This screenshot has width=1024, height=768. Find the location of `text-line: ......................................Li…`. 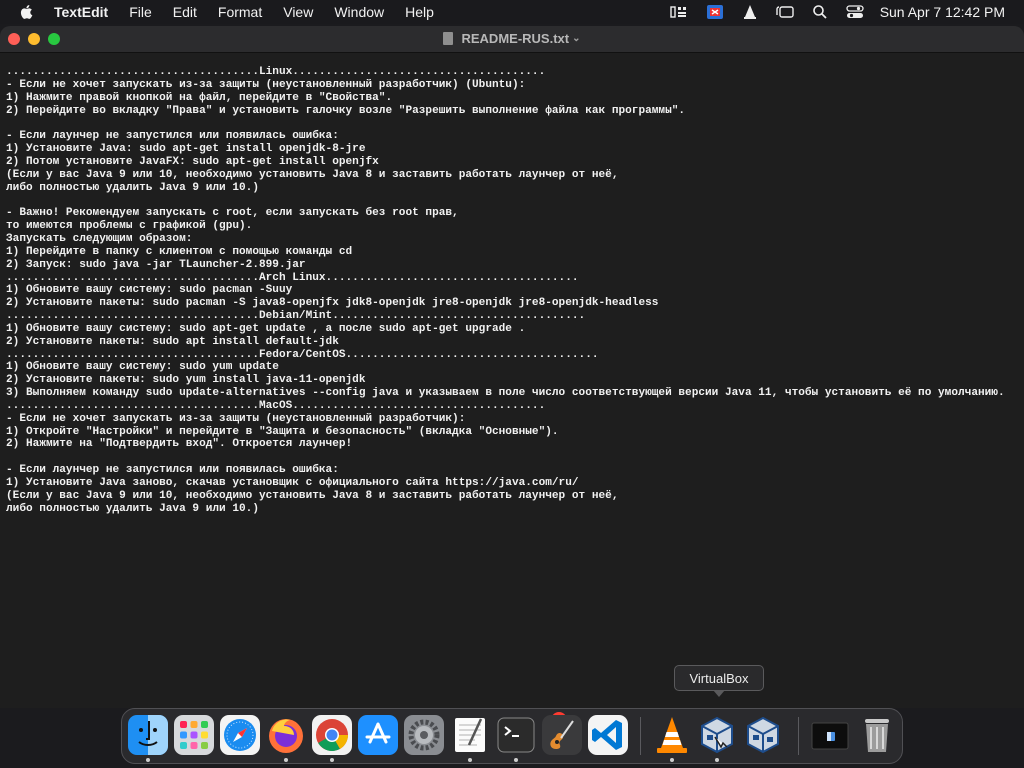

text-line: ......................................Li… is located at coordinates (276, 72).